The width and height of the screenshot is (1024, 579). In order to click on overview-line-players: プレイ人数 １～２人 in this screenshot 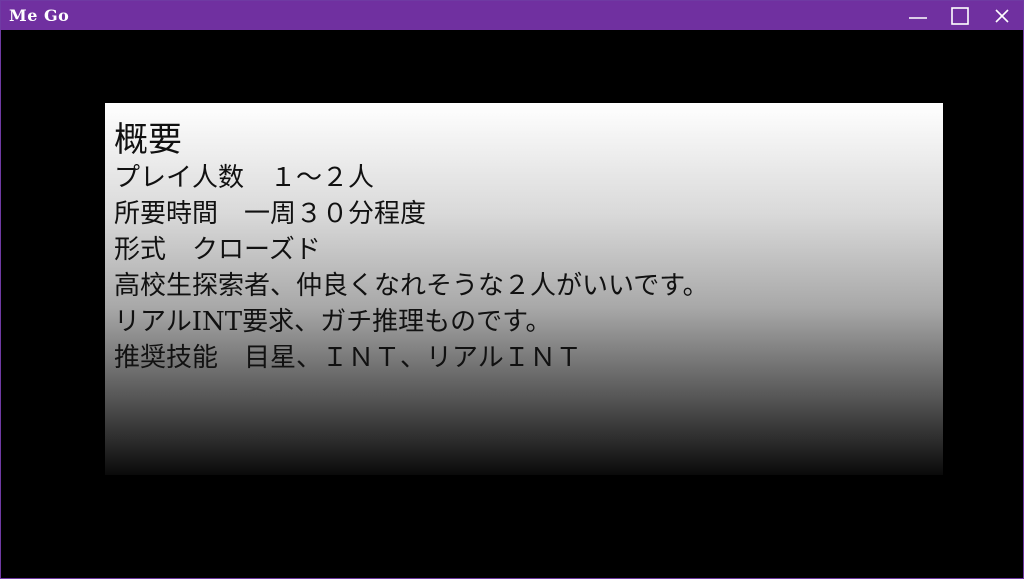, I will do `click(244, 178)`.